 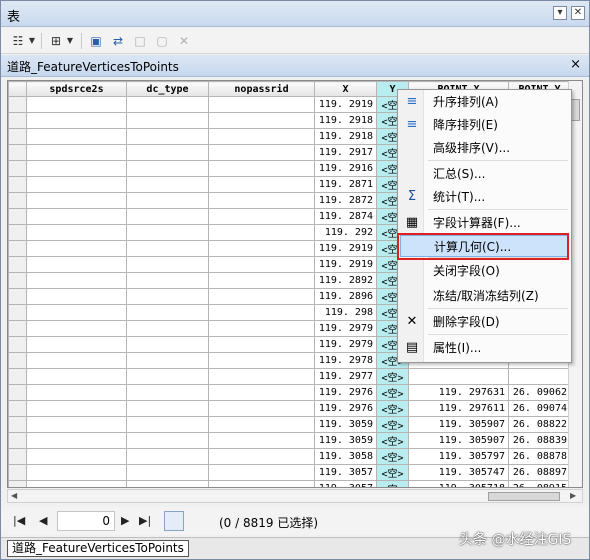 I want to click on previous-record-icon: ◀, so click(x=43, y=520).